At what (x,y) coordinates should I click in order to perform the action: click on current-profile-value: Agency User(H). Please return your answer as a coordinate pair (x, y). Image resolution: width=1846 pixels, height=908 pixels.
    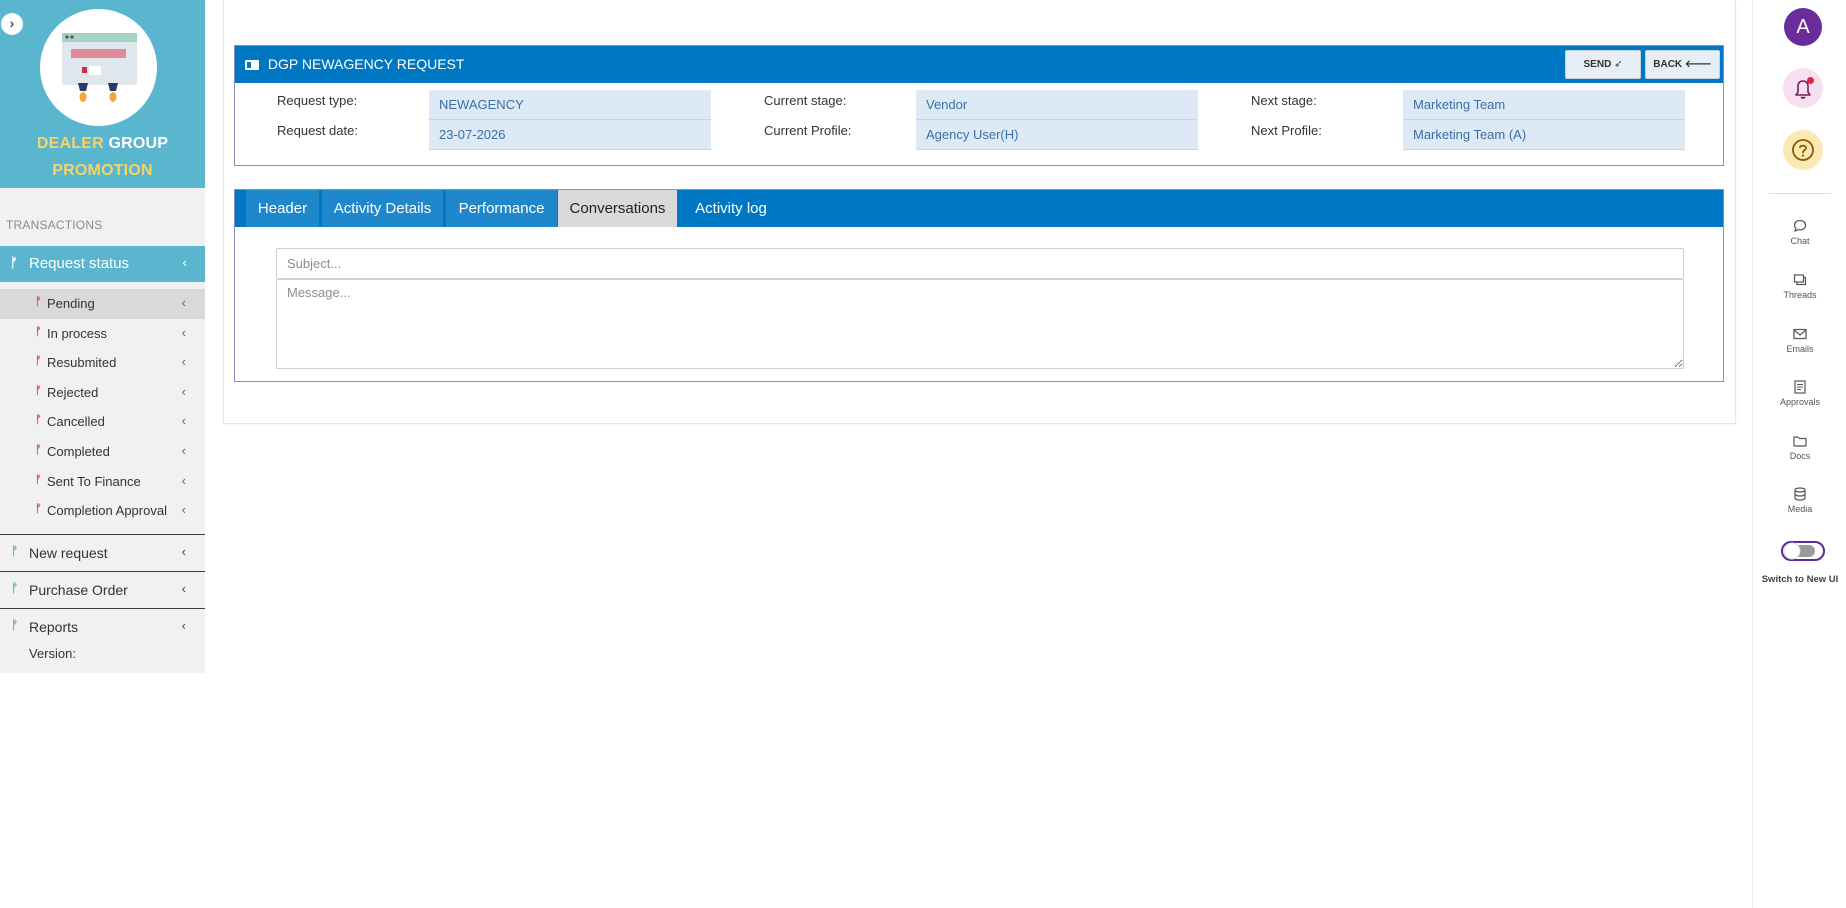
    Looking at the image, I should click on (1057, 135).